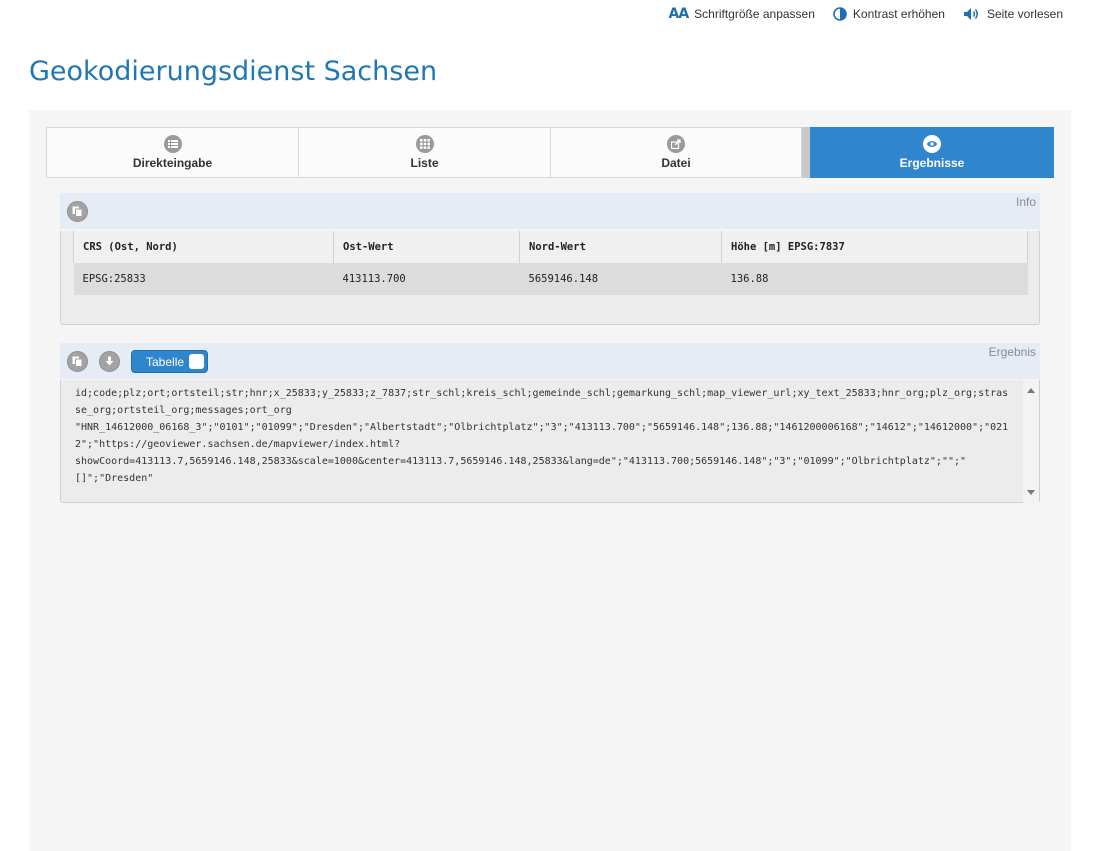 This screenshot has height=851, width=1095. Describe the element at coordinates (550, 361) in the screenshot. I see `result-header: Tabelle Ergebnis` at that location.